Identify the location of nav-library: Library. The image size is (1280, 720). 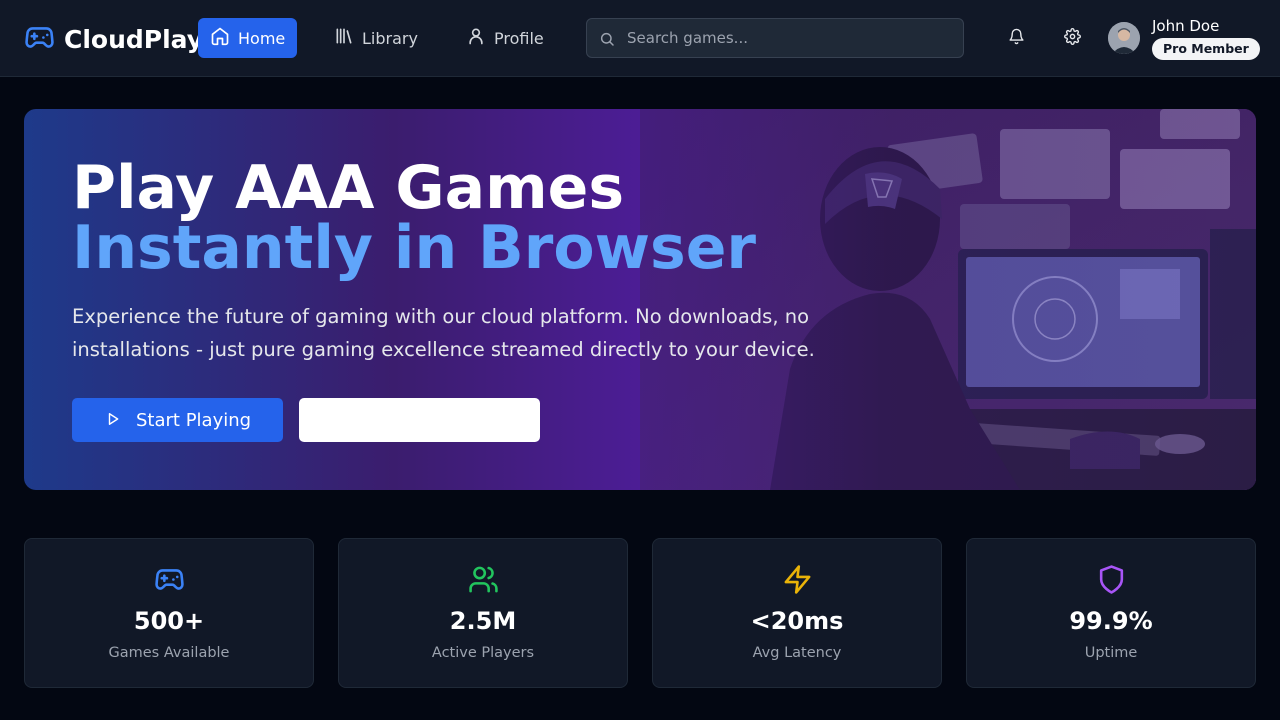
(376, 38).